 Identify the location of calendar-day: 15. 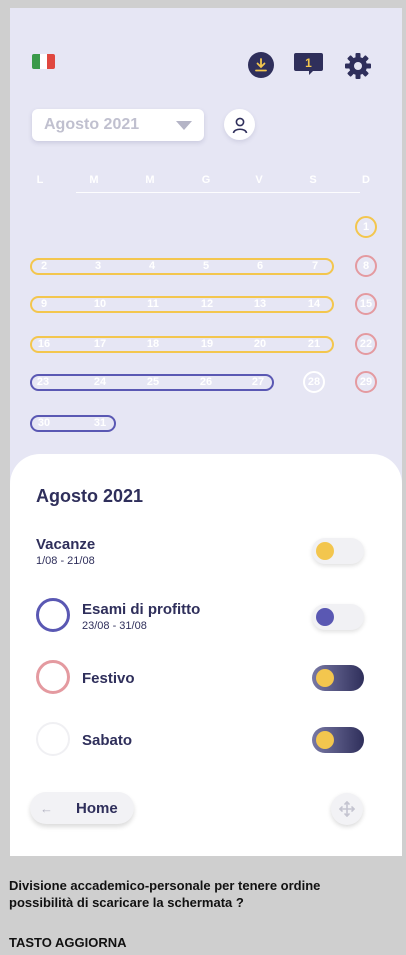
(366, 304).